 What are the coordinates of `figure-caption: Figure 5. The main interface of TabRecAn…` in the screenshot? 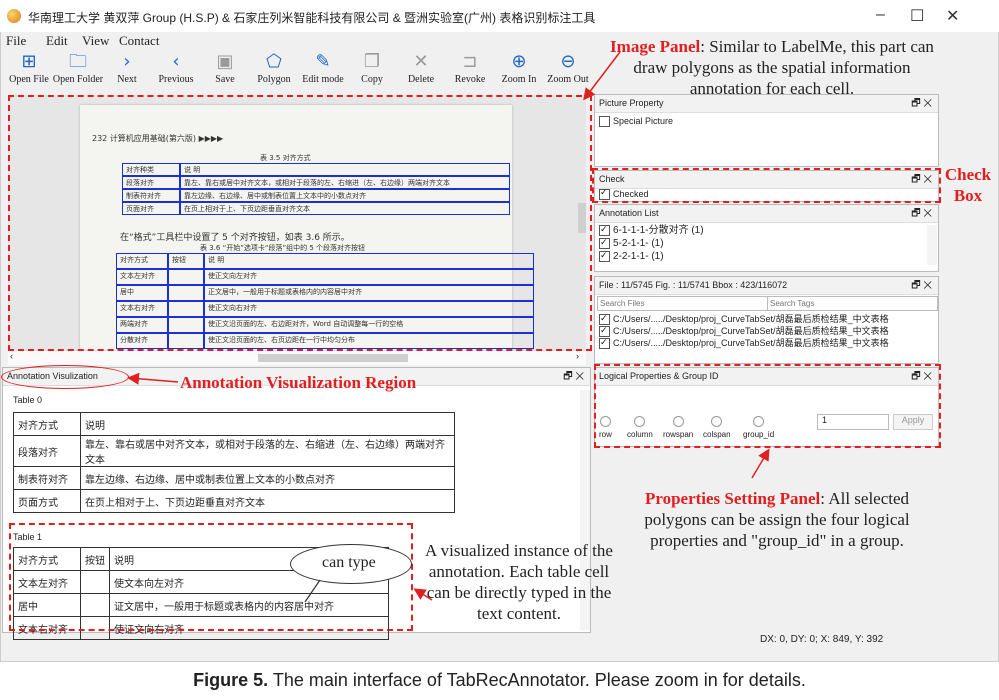 It's located at (499, 680).